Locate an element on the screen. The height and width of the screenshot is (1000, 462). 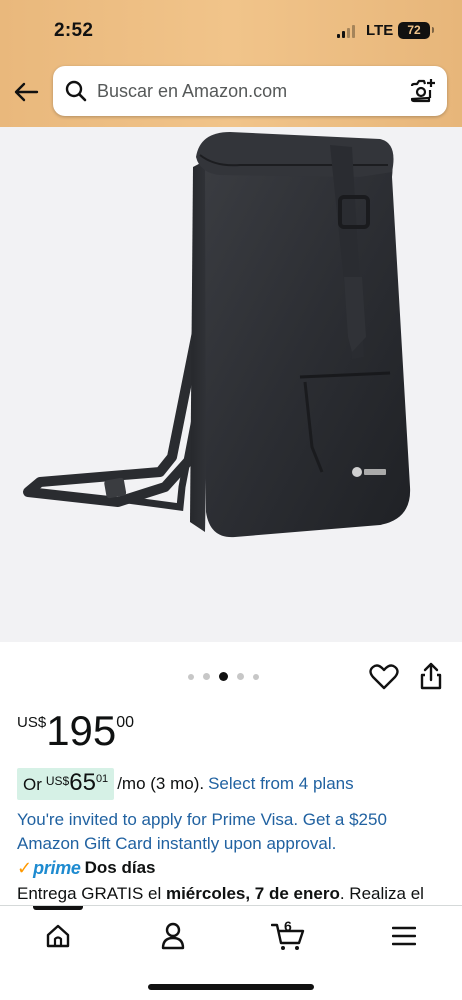
arrow-left-icon is located at coordinates (26, 92).